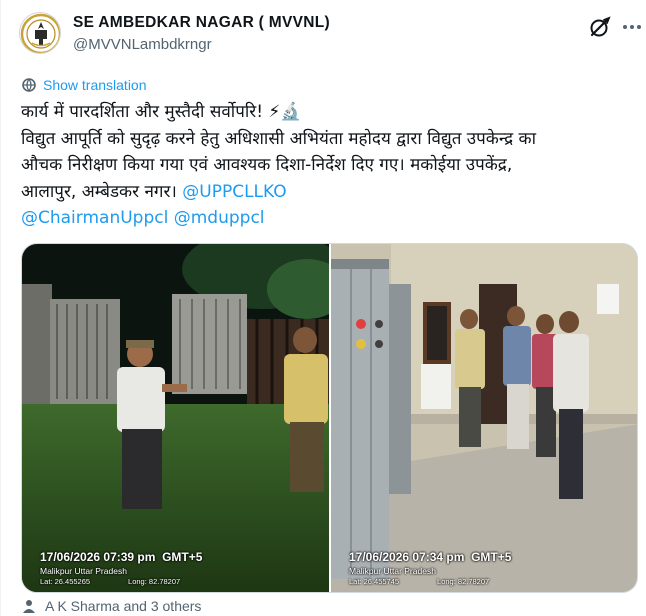 The width and height of the screenshot is (646, 616). Describe the element at coordinates (123, 606) in the screenshot. I see `tagged-users-label: A K Sharma and 3 others` at that location.